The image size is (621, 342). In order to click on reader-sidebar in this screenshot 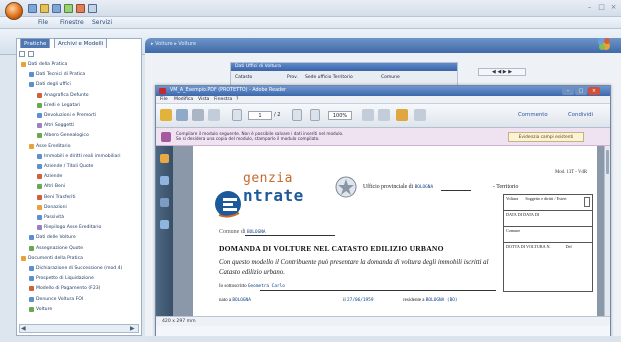, I will do `click(164, 231)`.